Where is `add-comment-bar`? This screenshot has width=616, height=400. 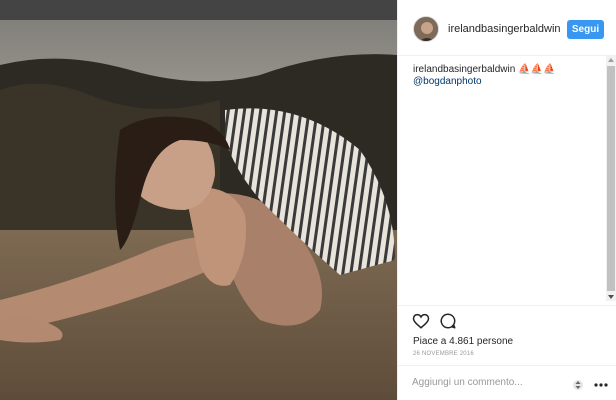
add-comment-bar is located at coordinates (507, 382).